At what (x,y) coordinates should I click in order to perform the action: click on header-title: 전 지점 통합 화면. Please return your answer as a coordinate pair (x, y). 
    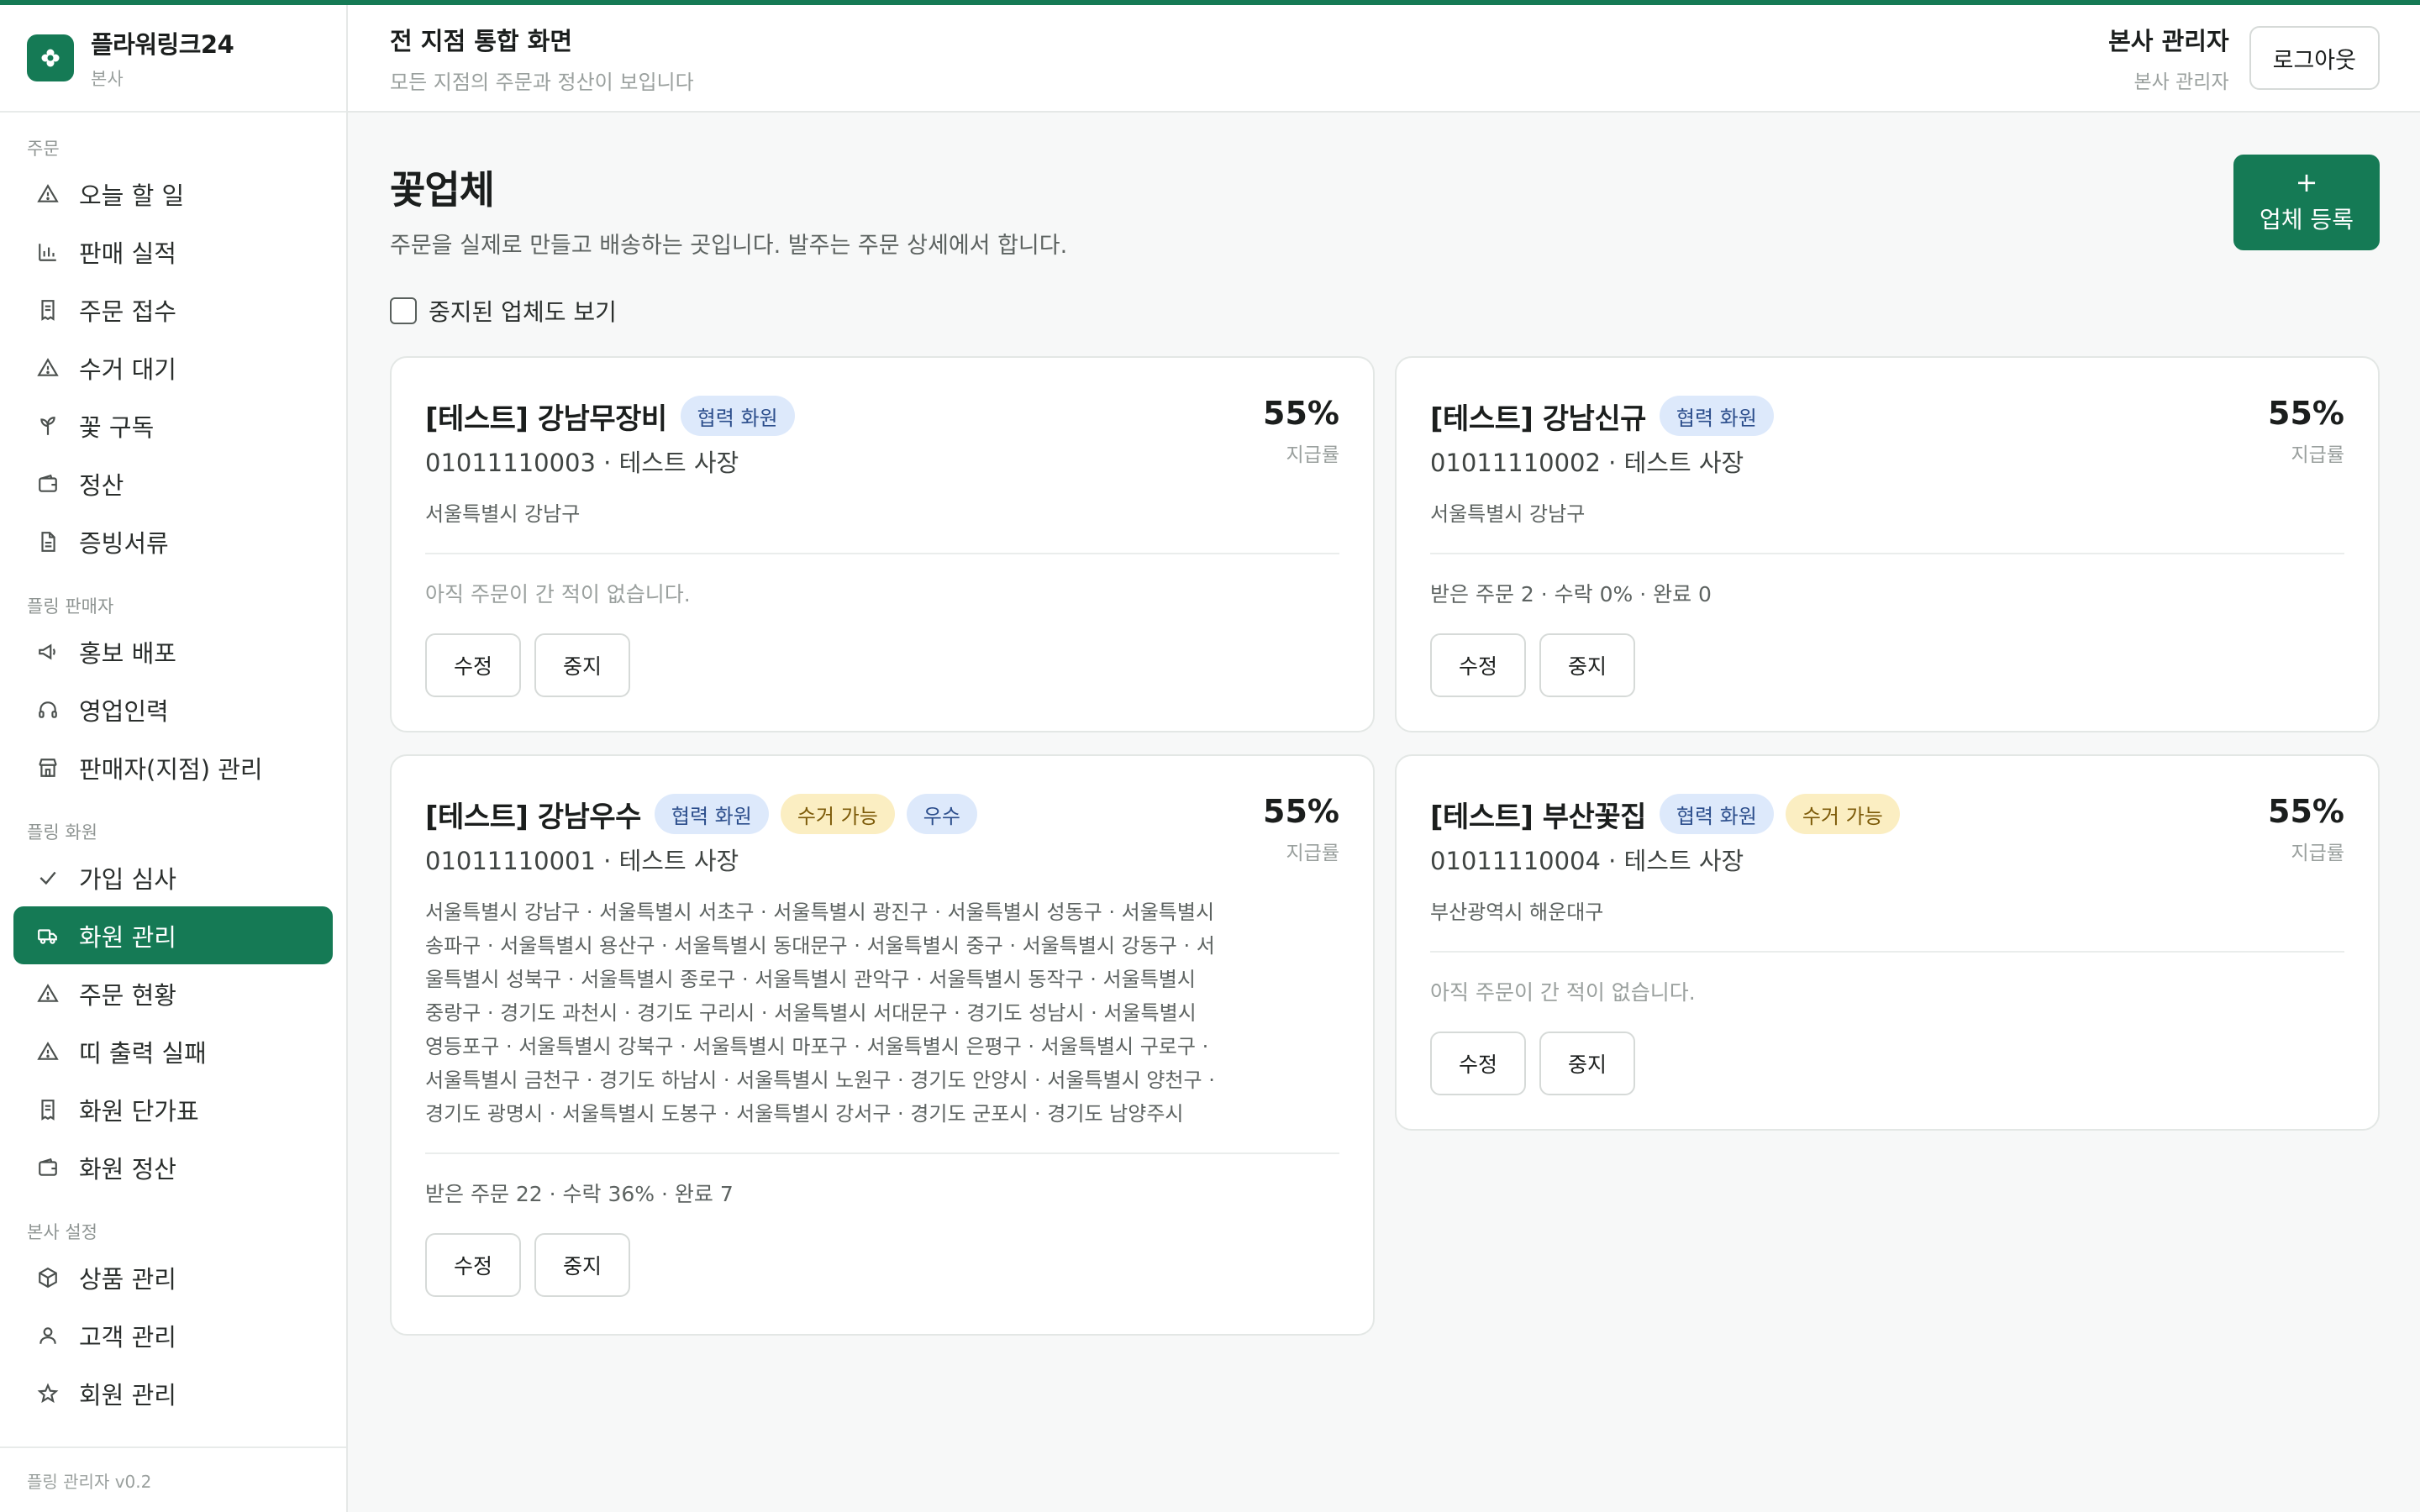
    Looking at the image, I should click on (481, 40).